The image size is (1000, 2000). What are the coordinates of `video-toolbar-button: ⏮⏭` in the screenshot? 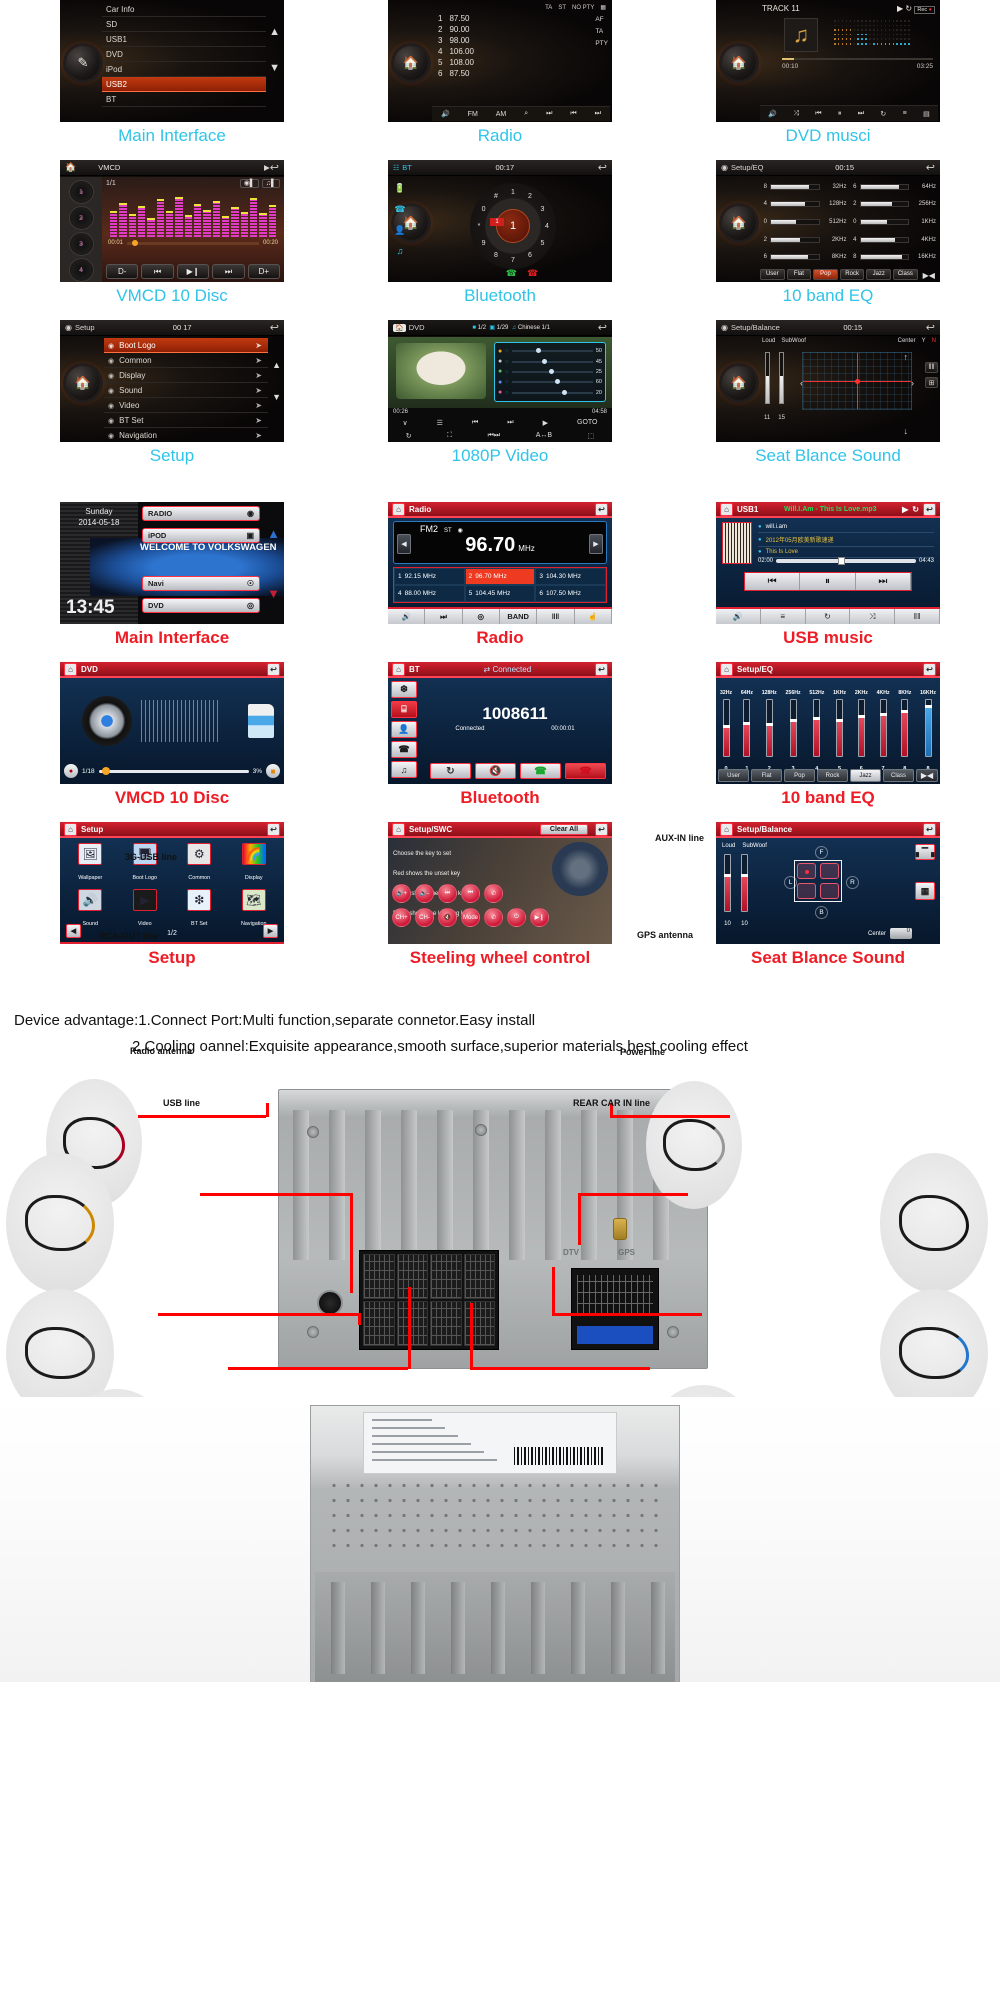 It's located at (494, 436).